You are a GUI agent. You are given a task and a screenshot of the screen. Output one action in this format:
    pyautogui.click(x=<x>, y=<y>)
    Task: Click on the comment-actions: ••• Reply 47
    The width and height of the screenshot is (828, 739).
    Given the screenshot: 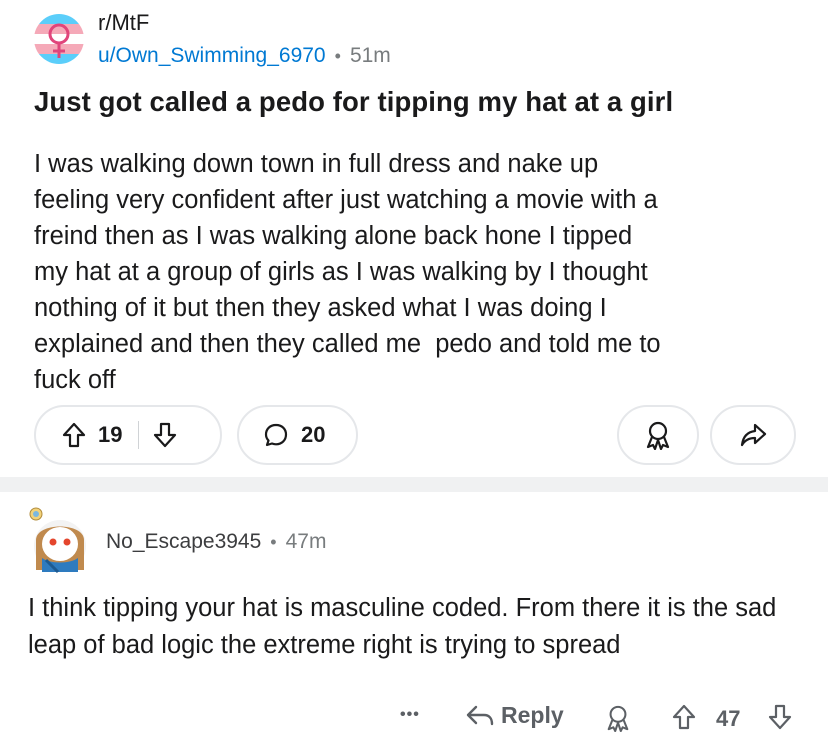 What is the action you would take?
    pyautogui.click(x=414, y=720)
    